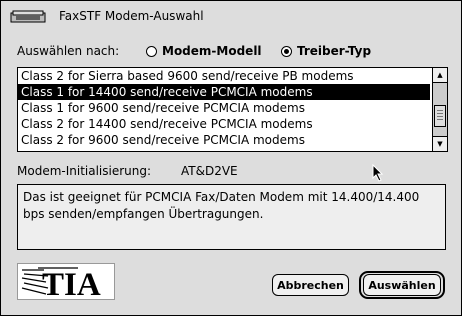 This screenshot has width=462, height=316. I want to click on arrow-cursor-icon, so click(378, 173).